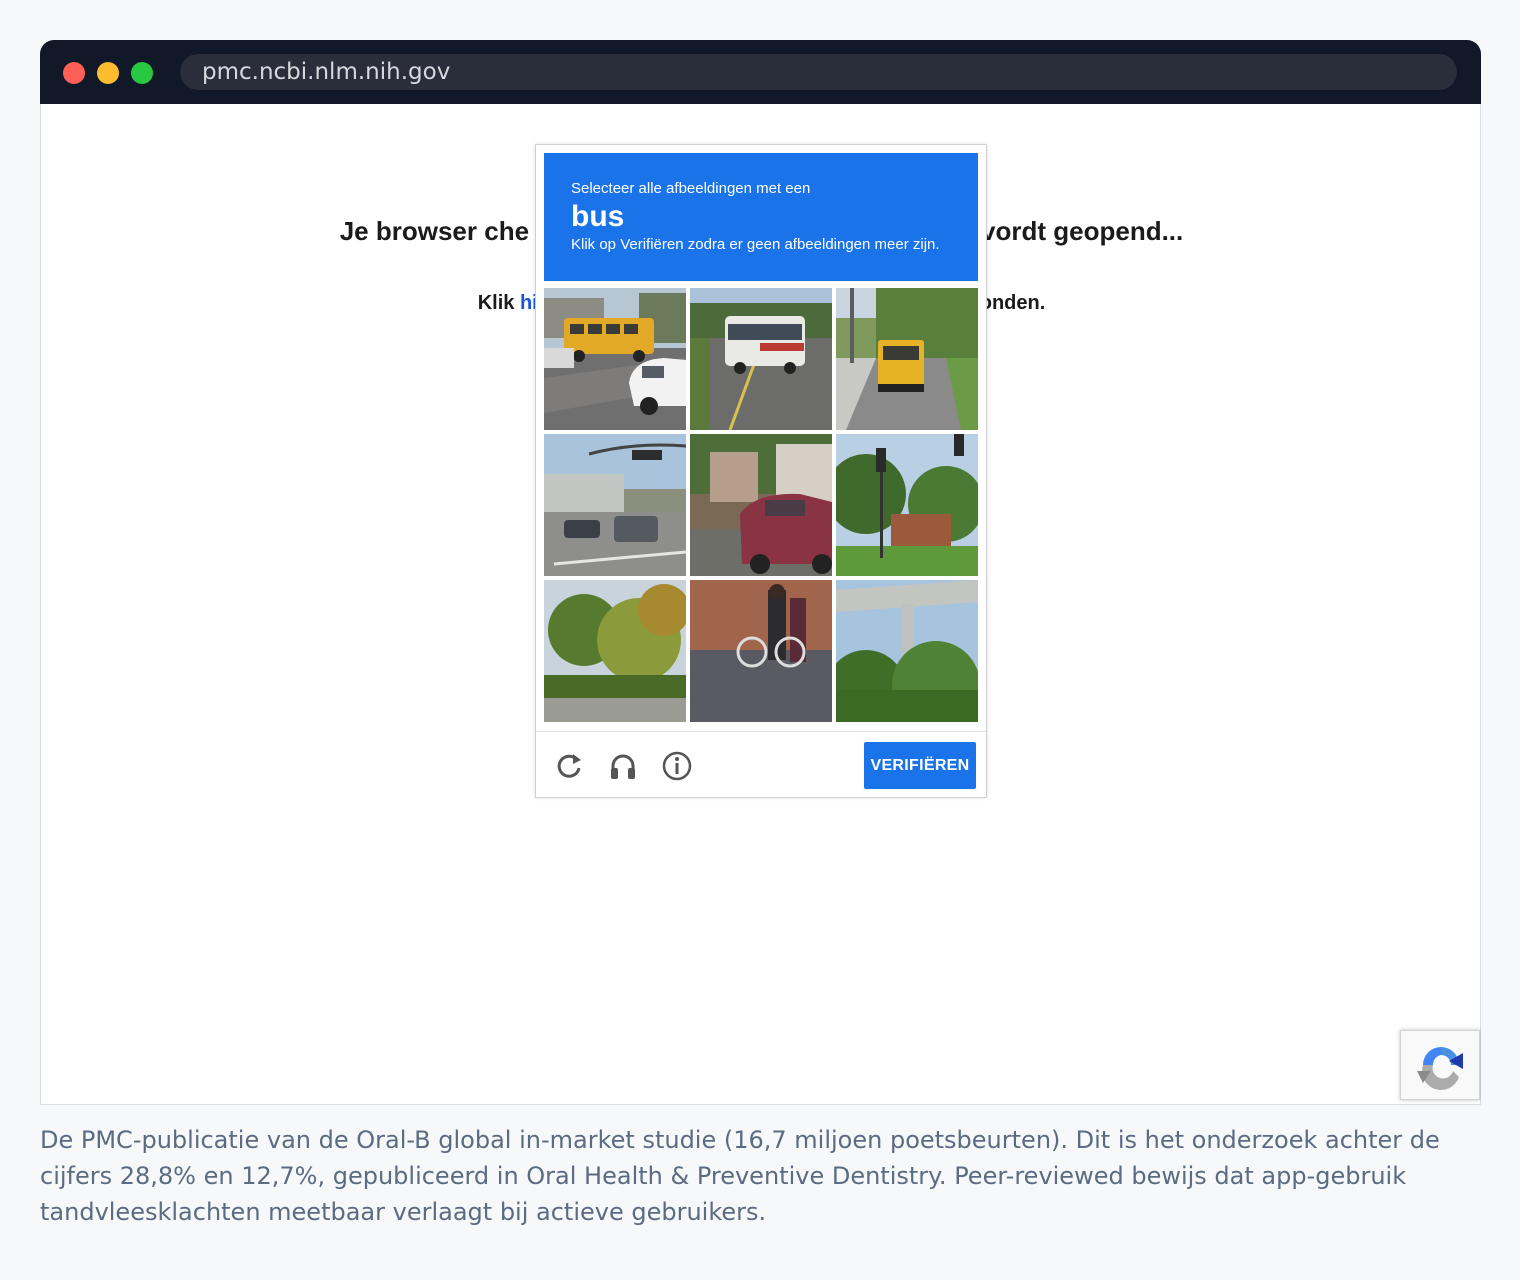  I want to click on recaptcha-badge, so click(1440, 1065).